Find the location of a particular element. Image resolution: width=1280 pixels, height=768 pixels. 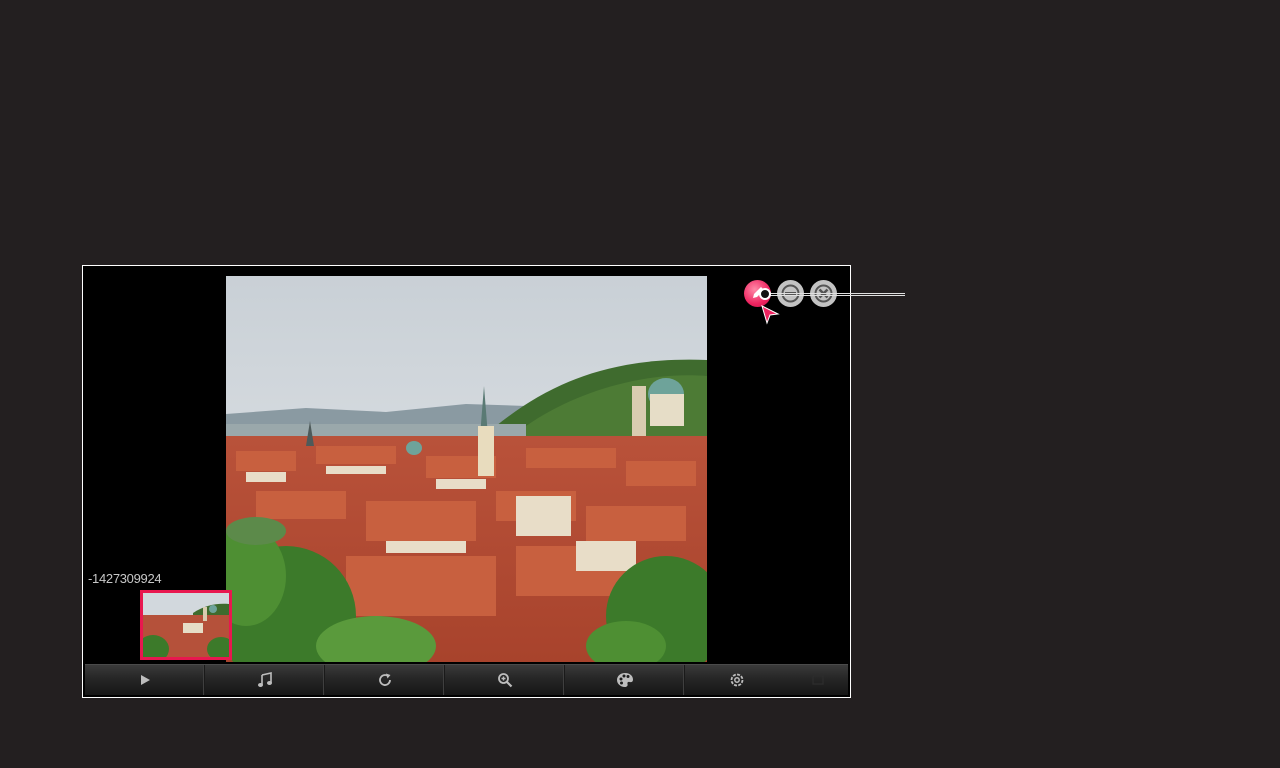

hide-toolbar-button is located at coordinates (818, 680).